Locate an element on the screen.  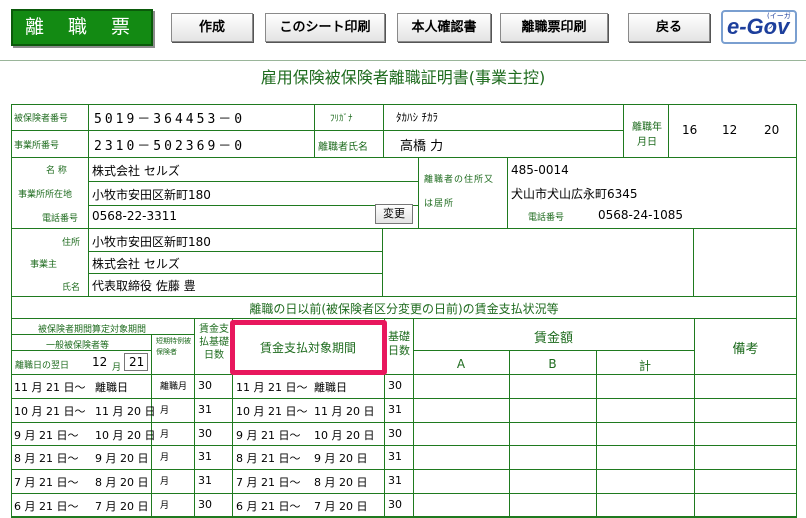
insured-no: 5019－364453－0 is located at coordinates (169, 117).